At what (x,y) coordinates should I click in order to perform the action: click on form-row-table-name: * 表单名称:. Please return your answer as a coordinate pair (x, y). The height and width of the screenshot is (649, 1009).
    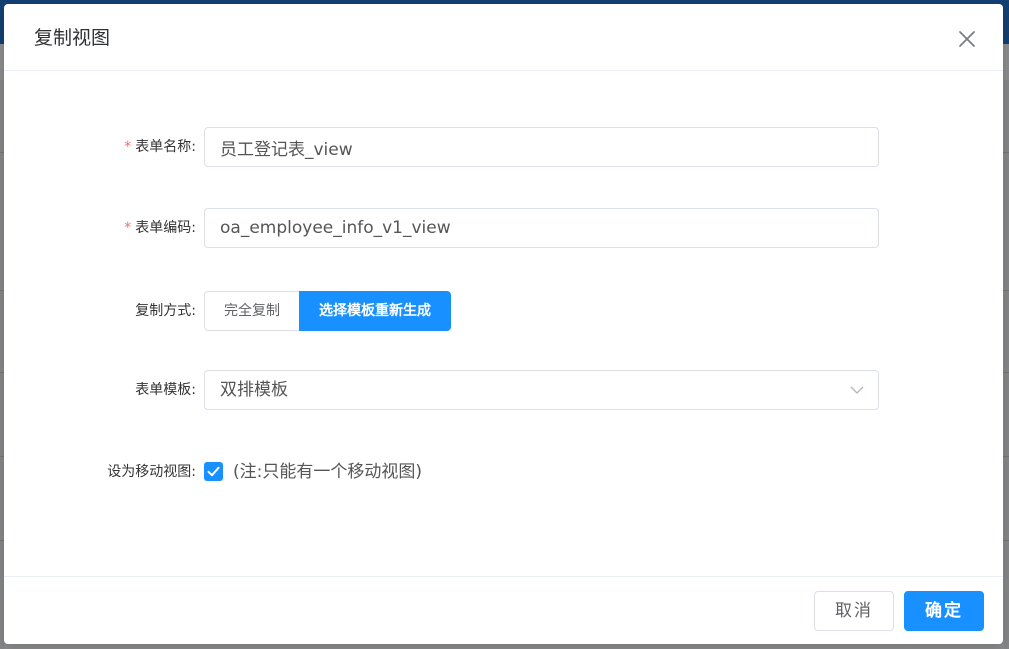
    Looking at the image, I should click on (503, 147).